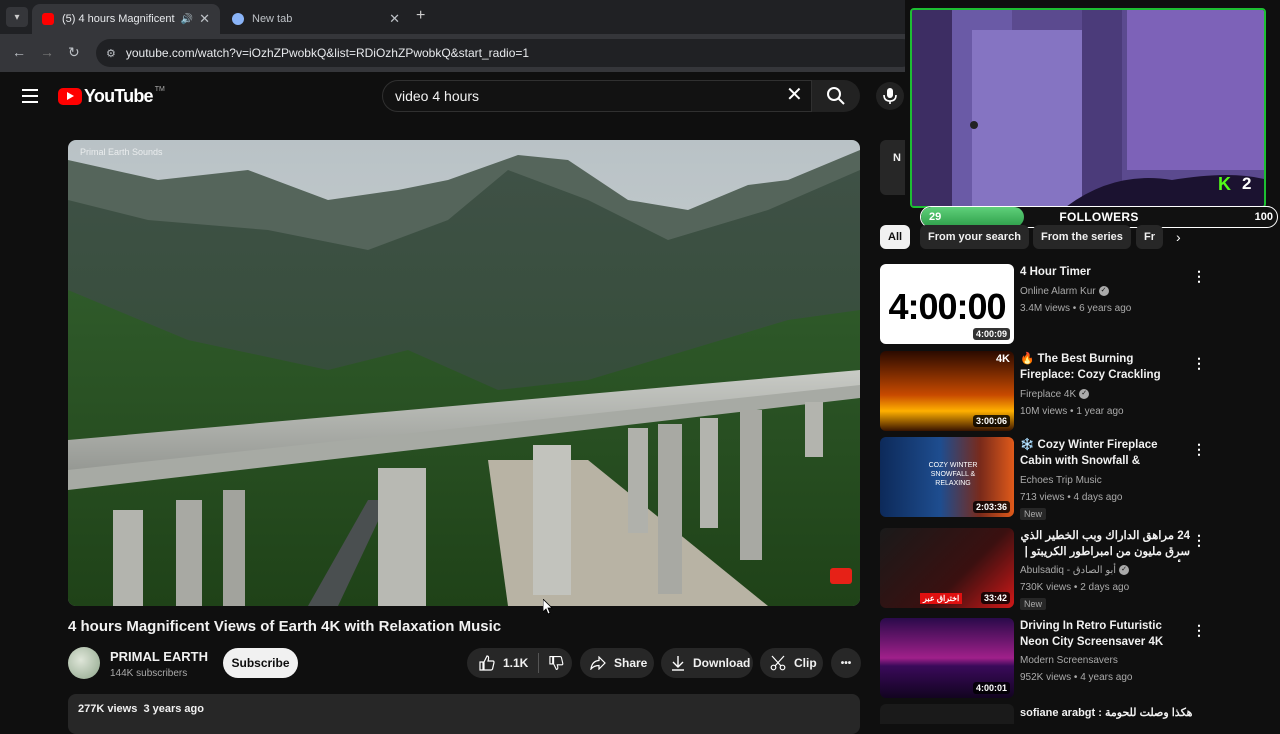  I want to click on download-button: Download, so click(707, 663).